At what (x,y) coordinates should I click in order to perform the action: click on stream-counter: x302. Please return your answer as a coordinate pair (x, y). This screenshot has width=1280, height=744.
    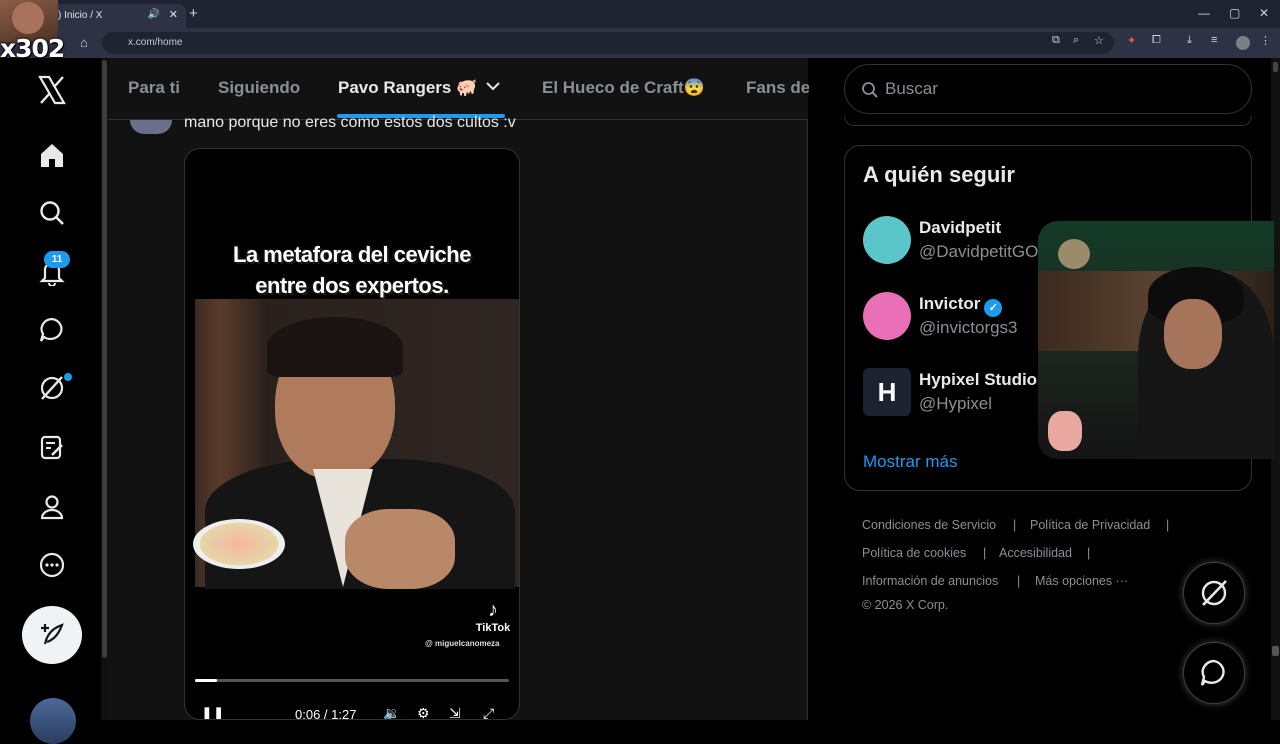
    Looking at the image, I should click on (32, 48).